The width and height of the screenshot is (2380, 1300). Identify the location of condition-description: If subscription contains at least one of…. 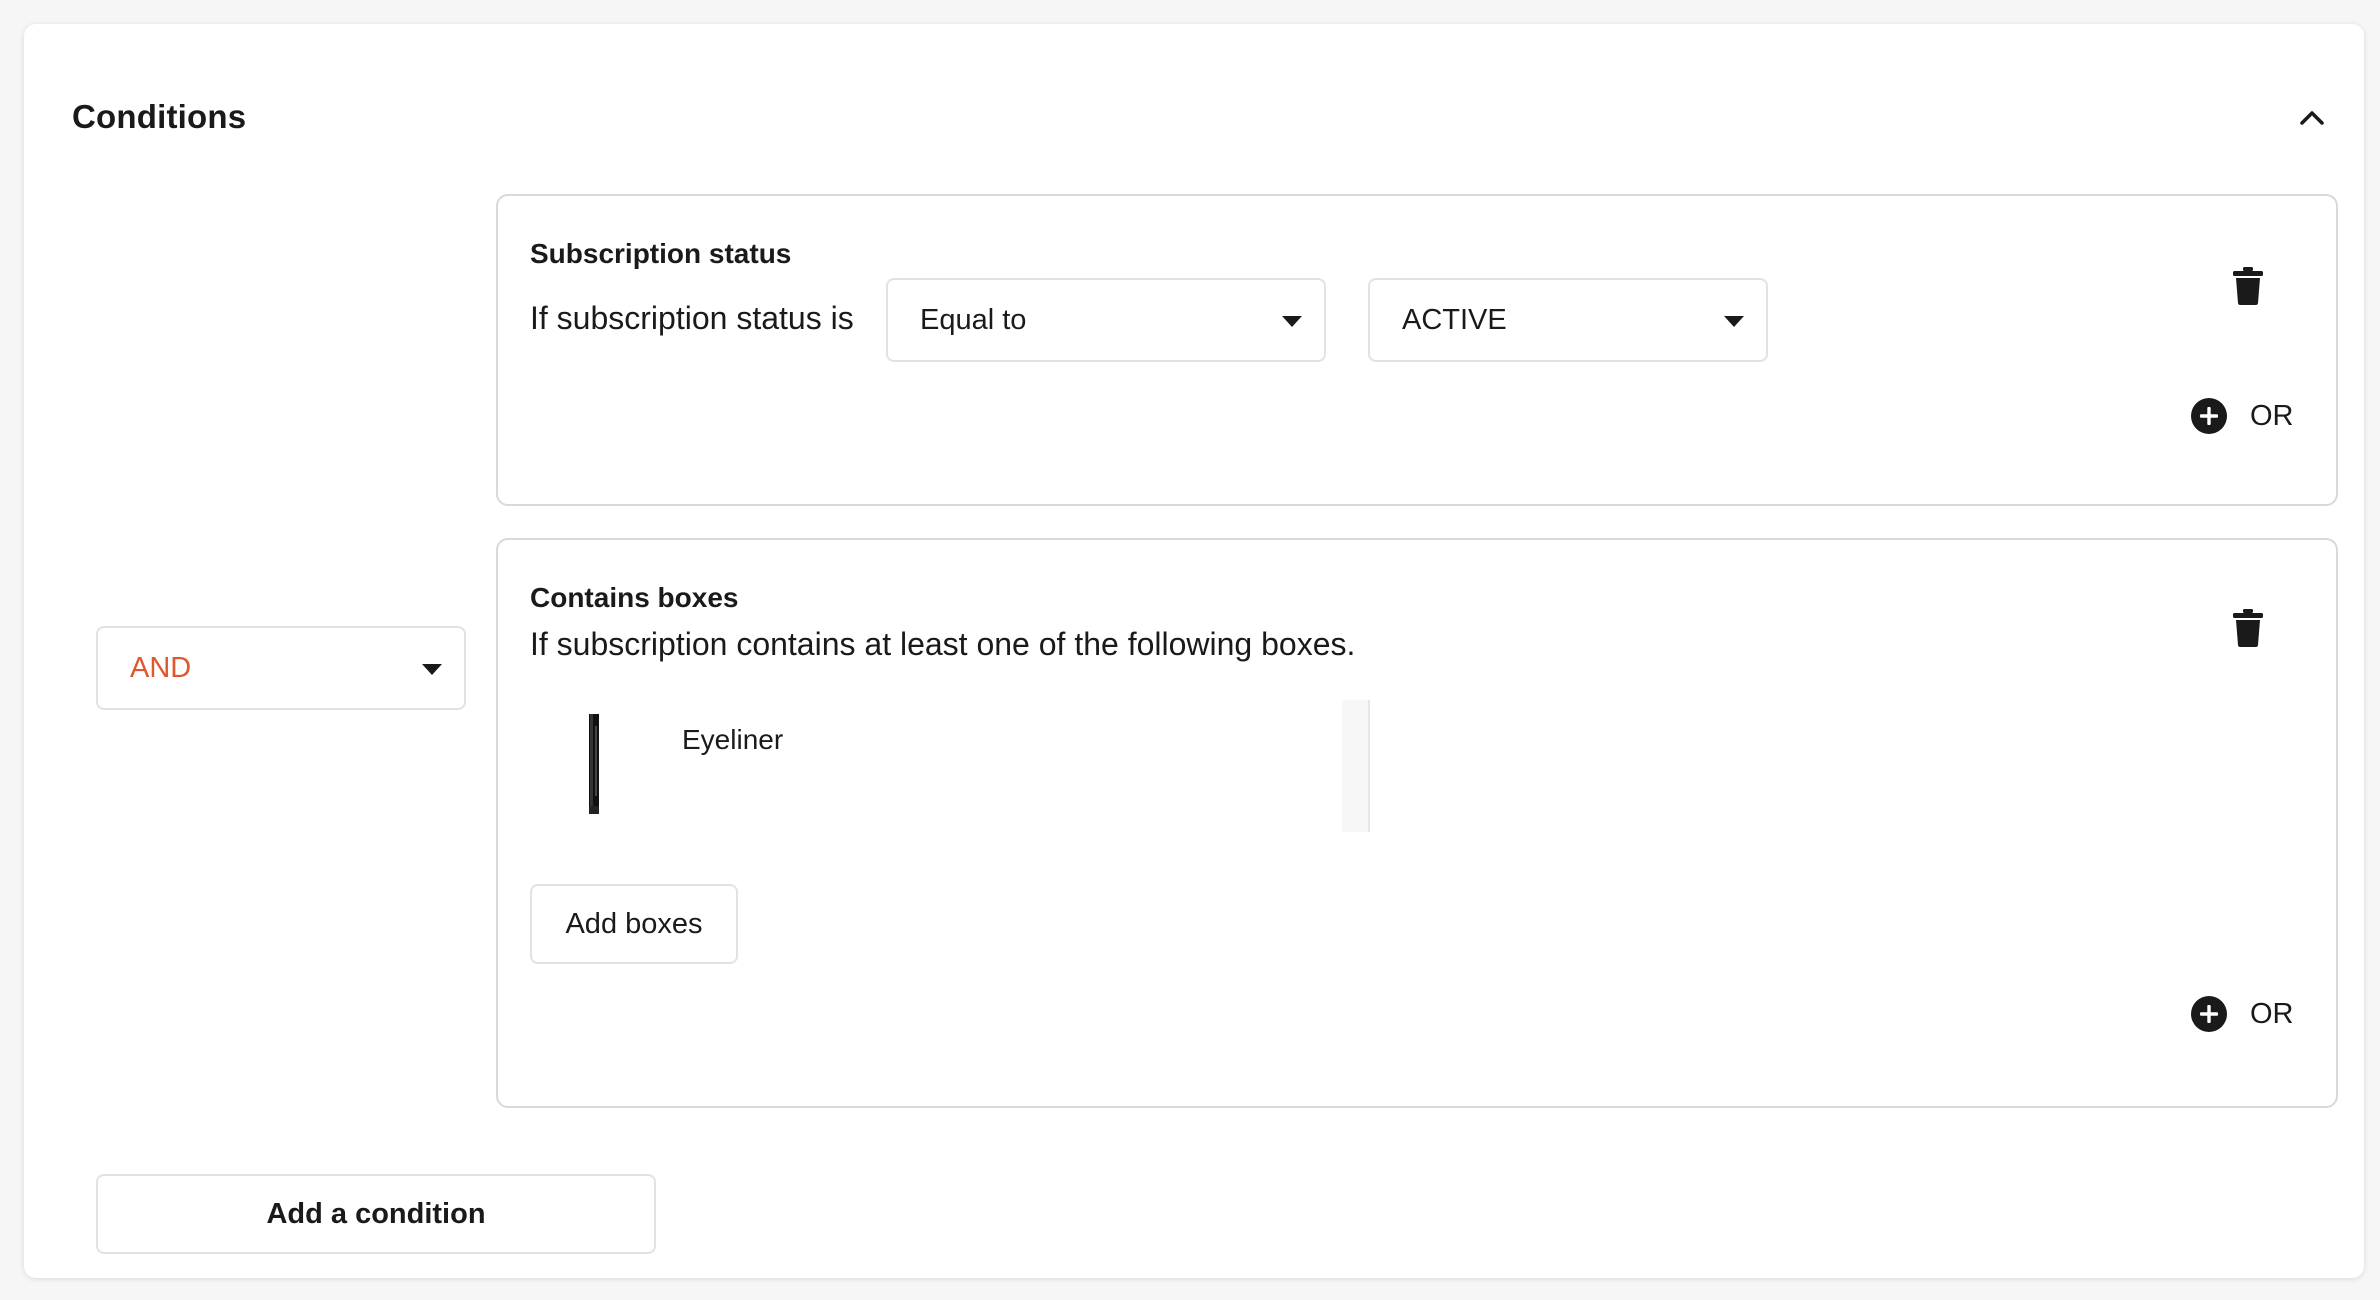
(943, 644).